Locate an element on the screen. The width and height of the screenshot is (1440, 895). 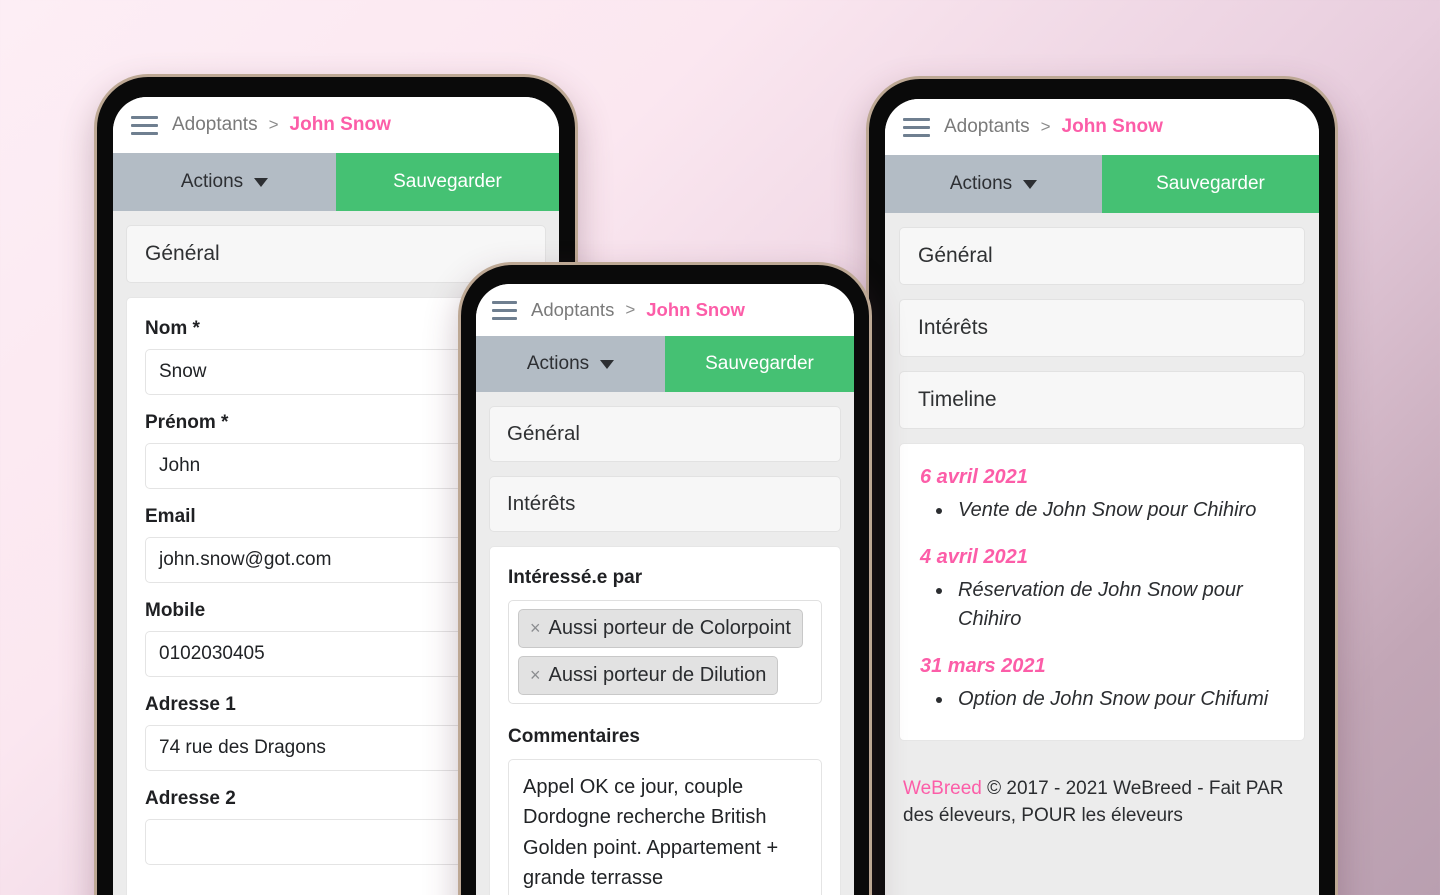
footer-brand: WeBreed is located at coordinates (942, 788).